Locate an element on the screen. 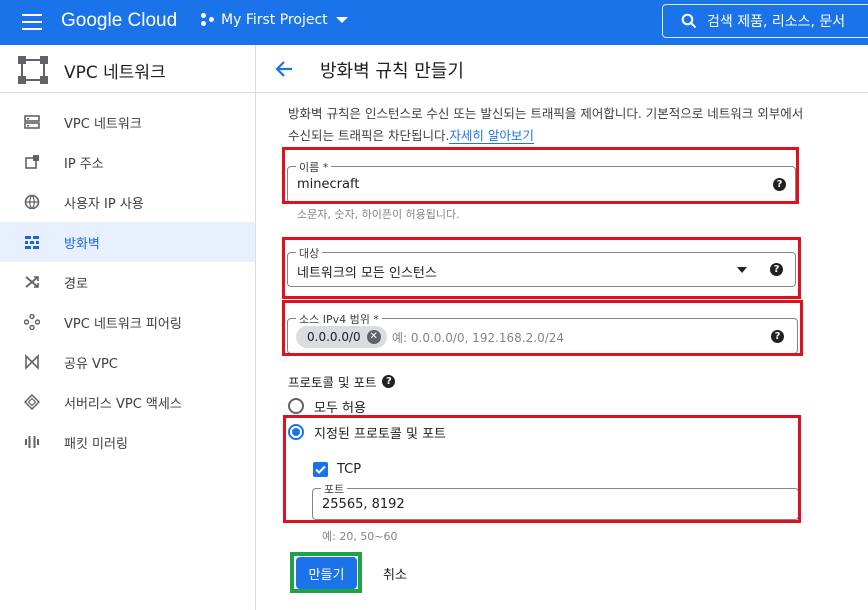 The width and height of the screenshot is (868, 610). ports-hint: 예: 20, 50~60 is located at coordinates (360, 536).